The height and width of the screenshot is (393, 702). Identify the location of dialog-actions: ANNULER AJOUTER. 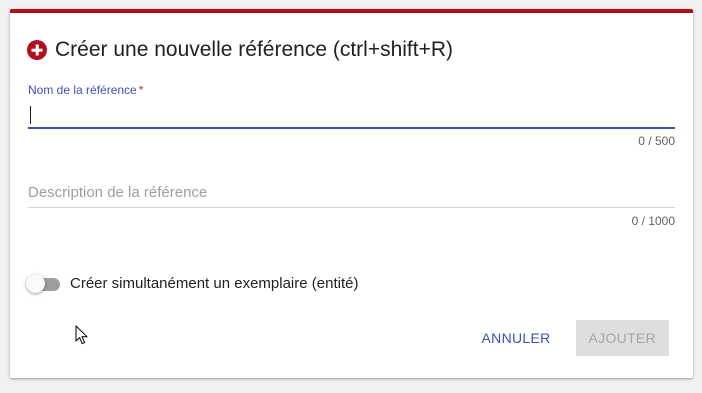
(569, 338).